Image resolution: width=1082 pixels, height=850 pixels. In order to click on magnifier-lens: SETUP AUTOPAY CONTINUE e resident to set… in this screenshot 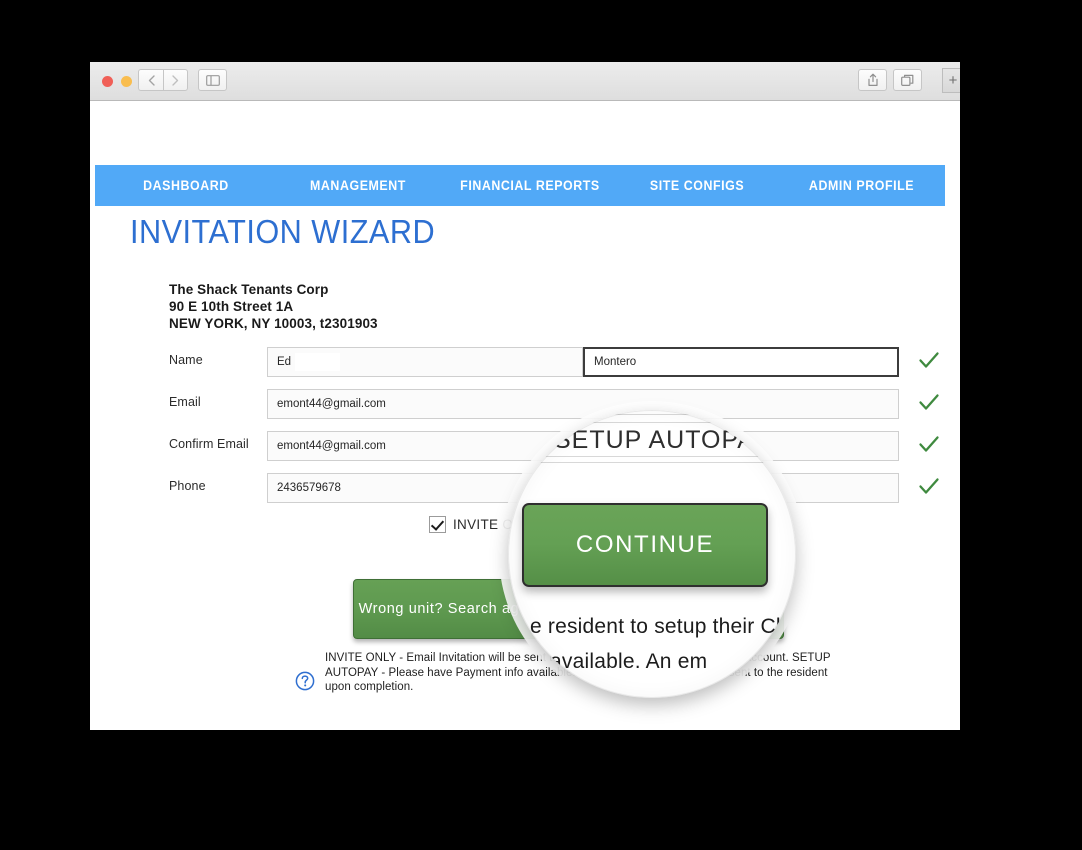, I will do `click(652, 554)`.